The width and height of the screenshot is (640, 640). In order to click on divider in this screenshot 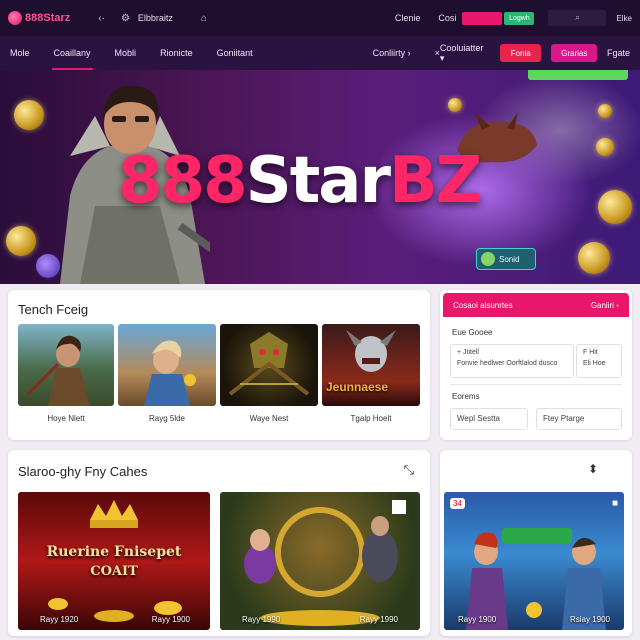, I will do `click(536, 384)`.